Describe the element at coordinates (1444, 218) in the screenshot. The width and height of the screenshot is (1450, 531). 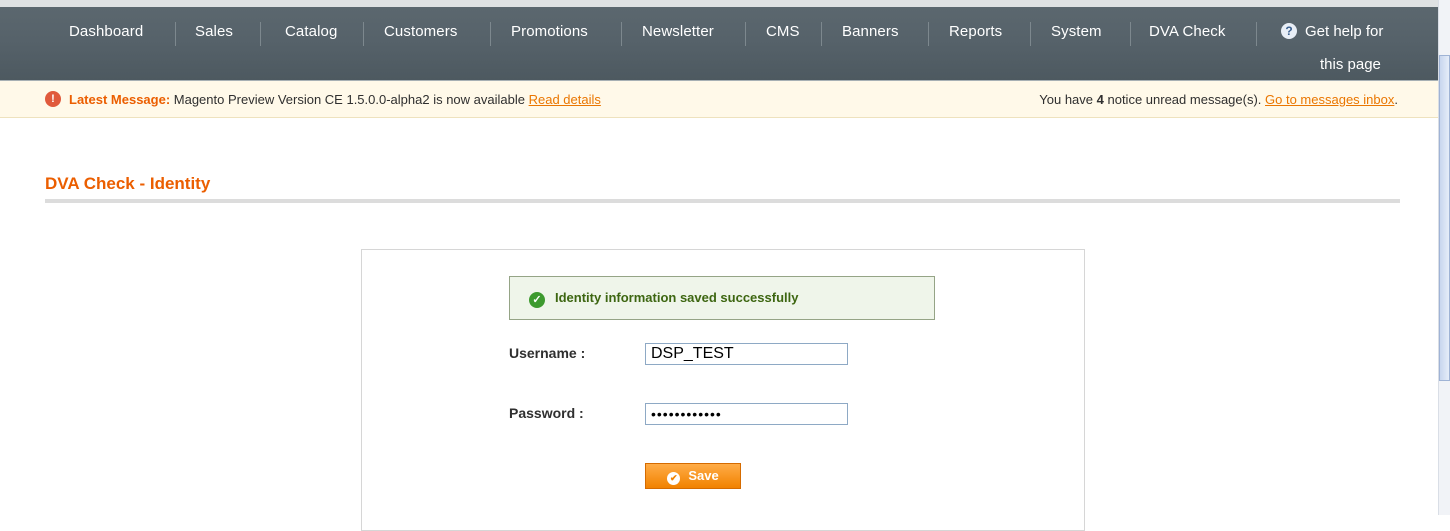
I see `scrollbar-thumb` at that location.